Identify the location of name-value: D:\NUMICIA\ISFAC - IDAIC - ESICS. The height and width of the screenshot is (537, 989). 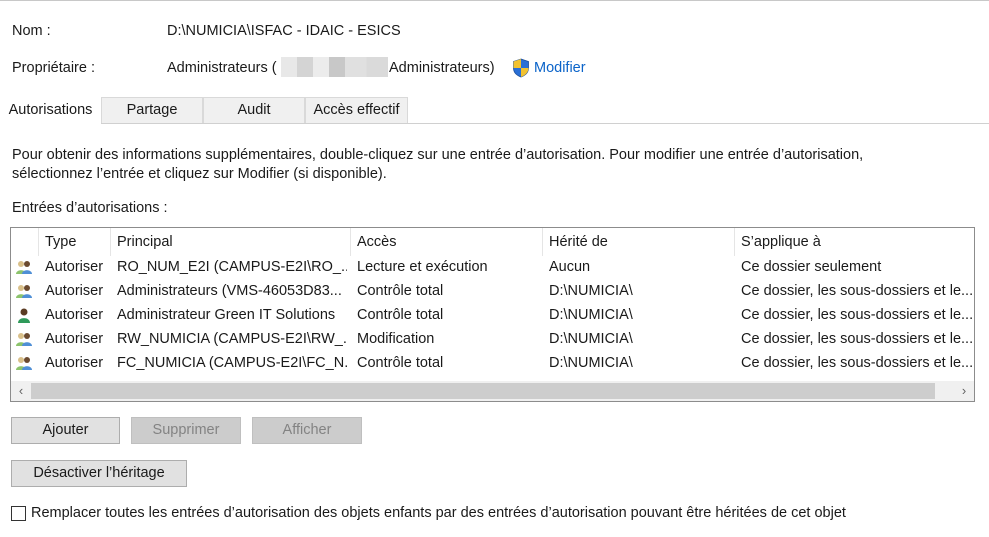
(284, 31).